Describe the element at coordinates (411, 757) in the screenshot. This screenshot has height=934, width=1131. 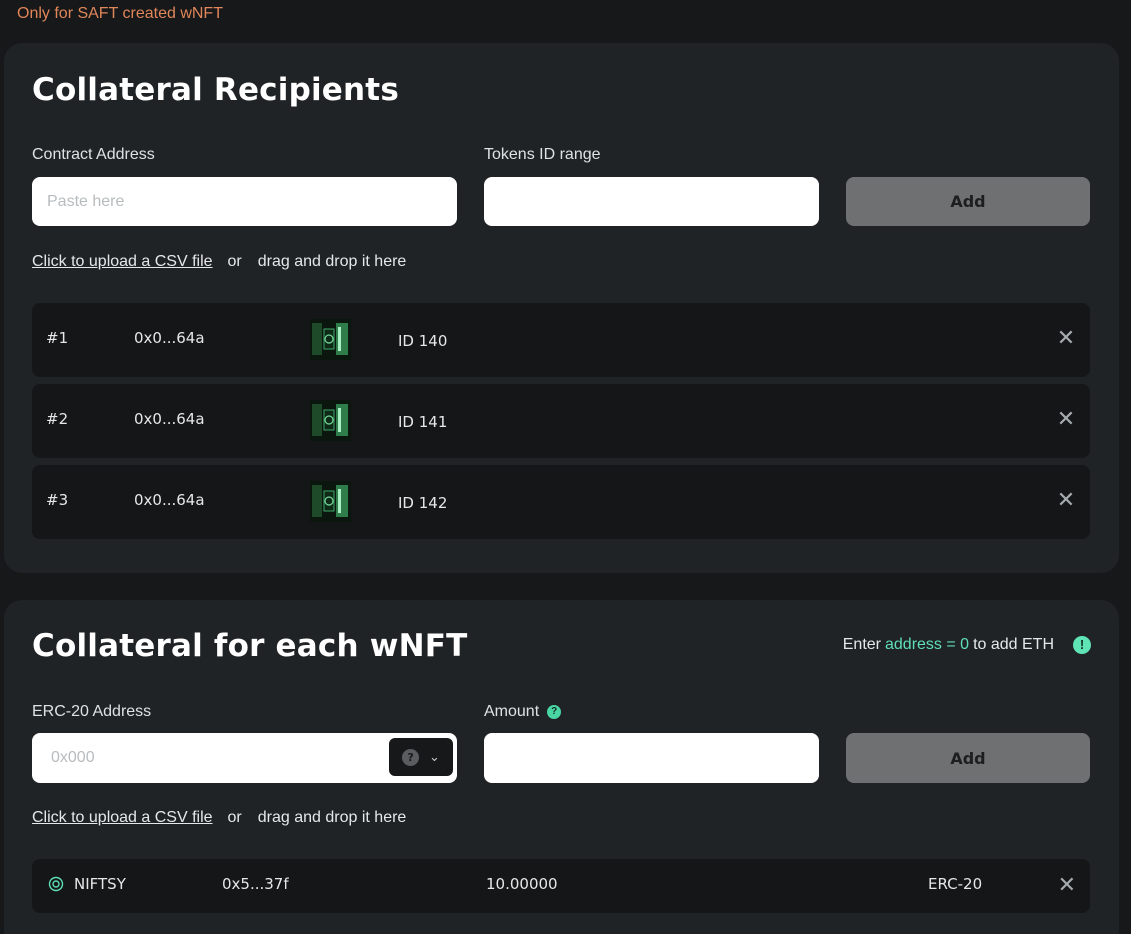
I see `unknown-token-icon: ?` at that location.